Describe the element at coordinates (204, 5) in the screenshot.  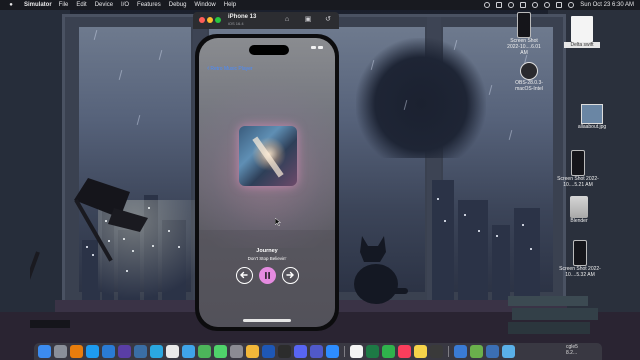
I see `menu-window: Window` at that location.